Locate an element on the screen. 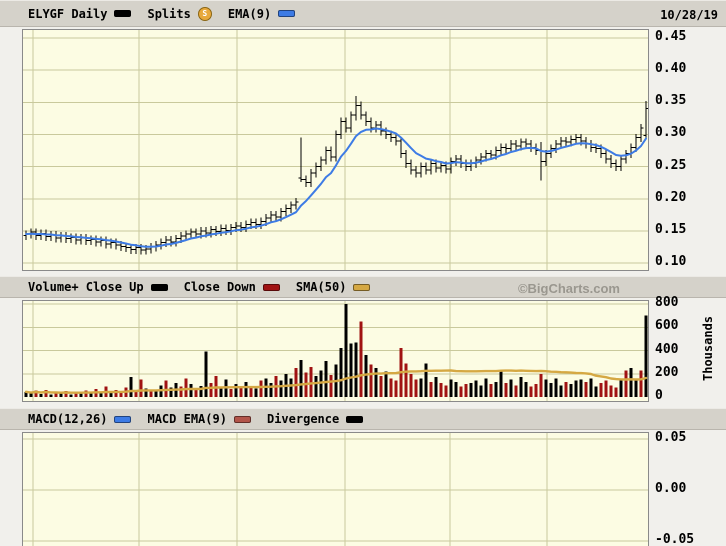  main-legend-bar: ELYGF Daily Splits S EMA(9) 10/28/19 is located at coordinates (363, 13).